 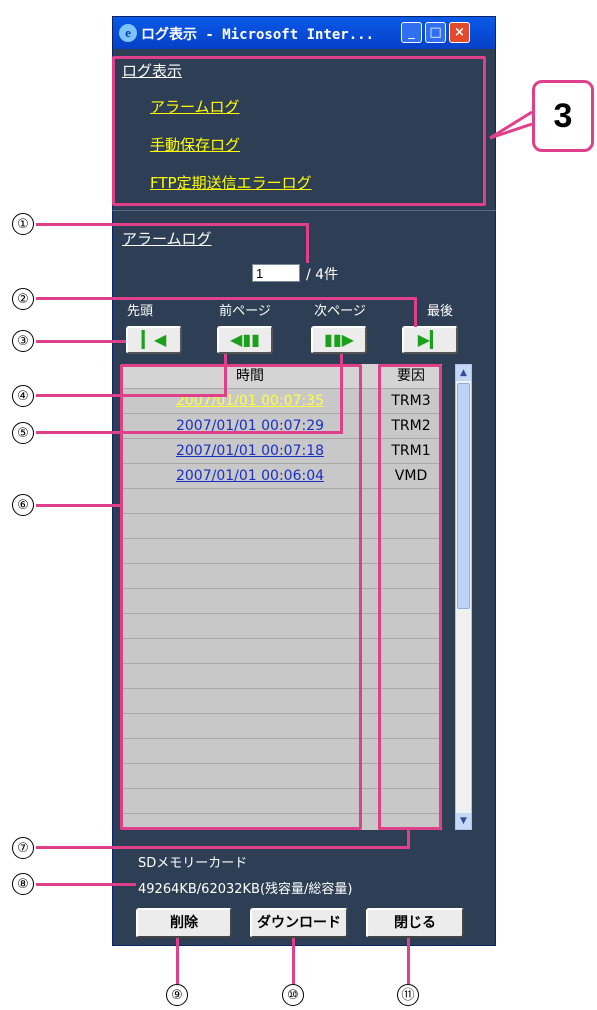 What do you see at coordinates (23, 396) in the screenshot?
I see `callout-4: ④` at bounding box center [23, 396].